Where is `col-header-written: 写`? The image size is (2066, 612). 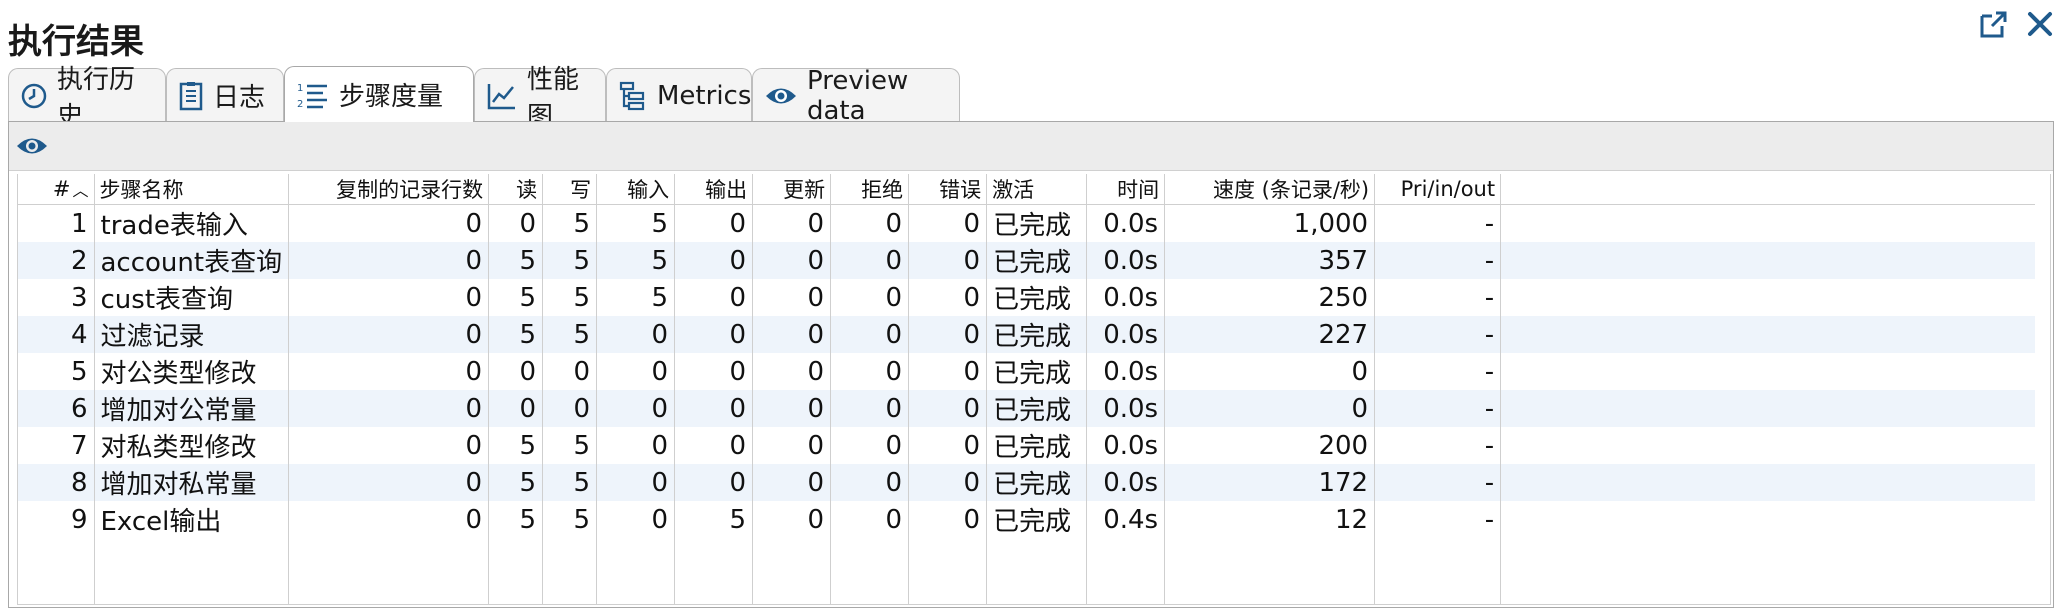 col-header-written: 写 is located at coordinates (570, 189).